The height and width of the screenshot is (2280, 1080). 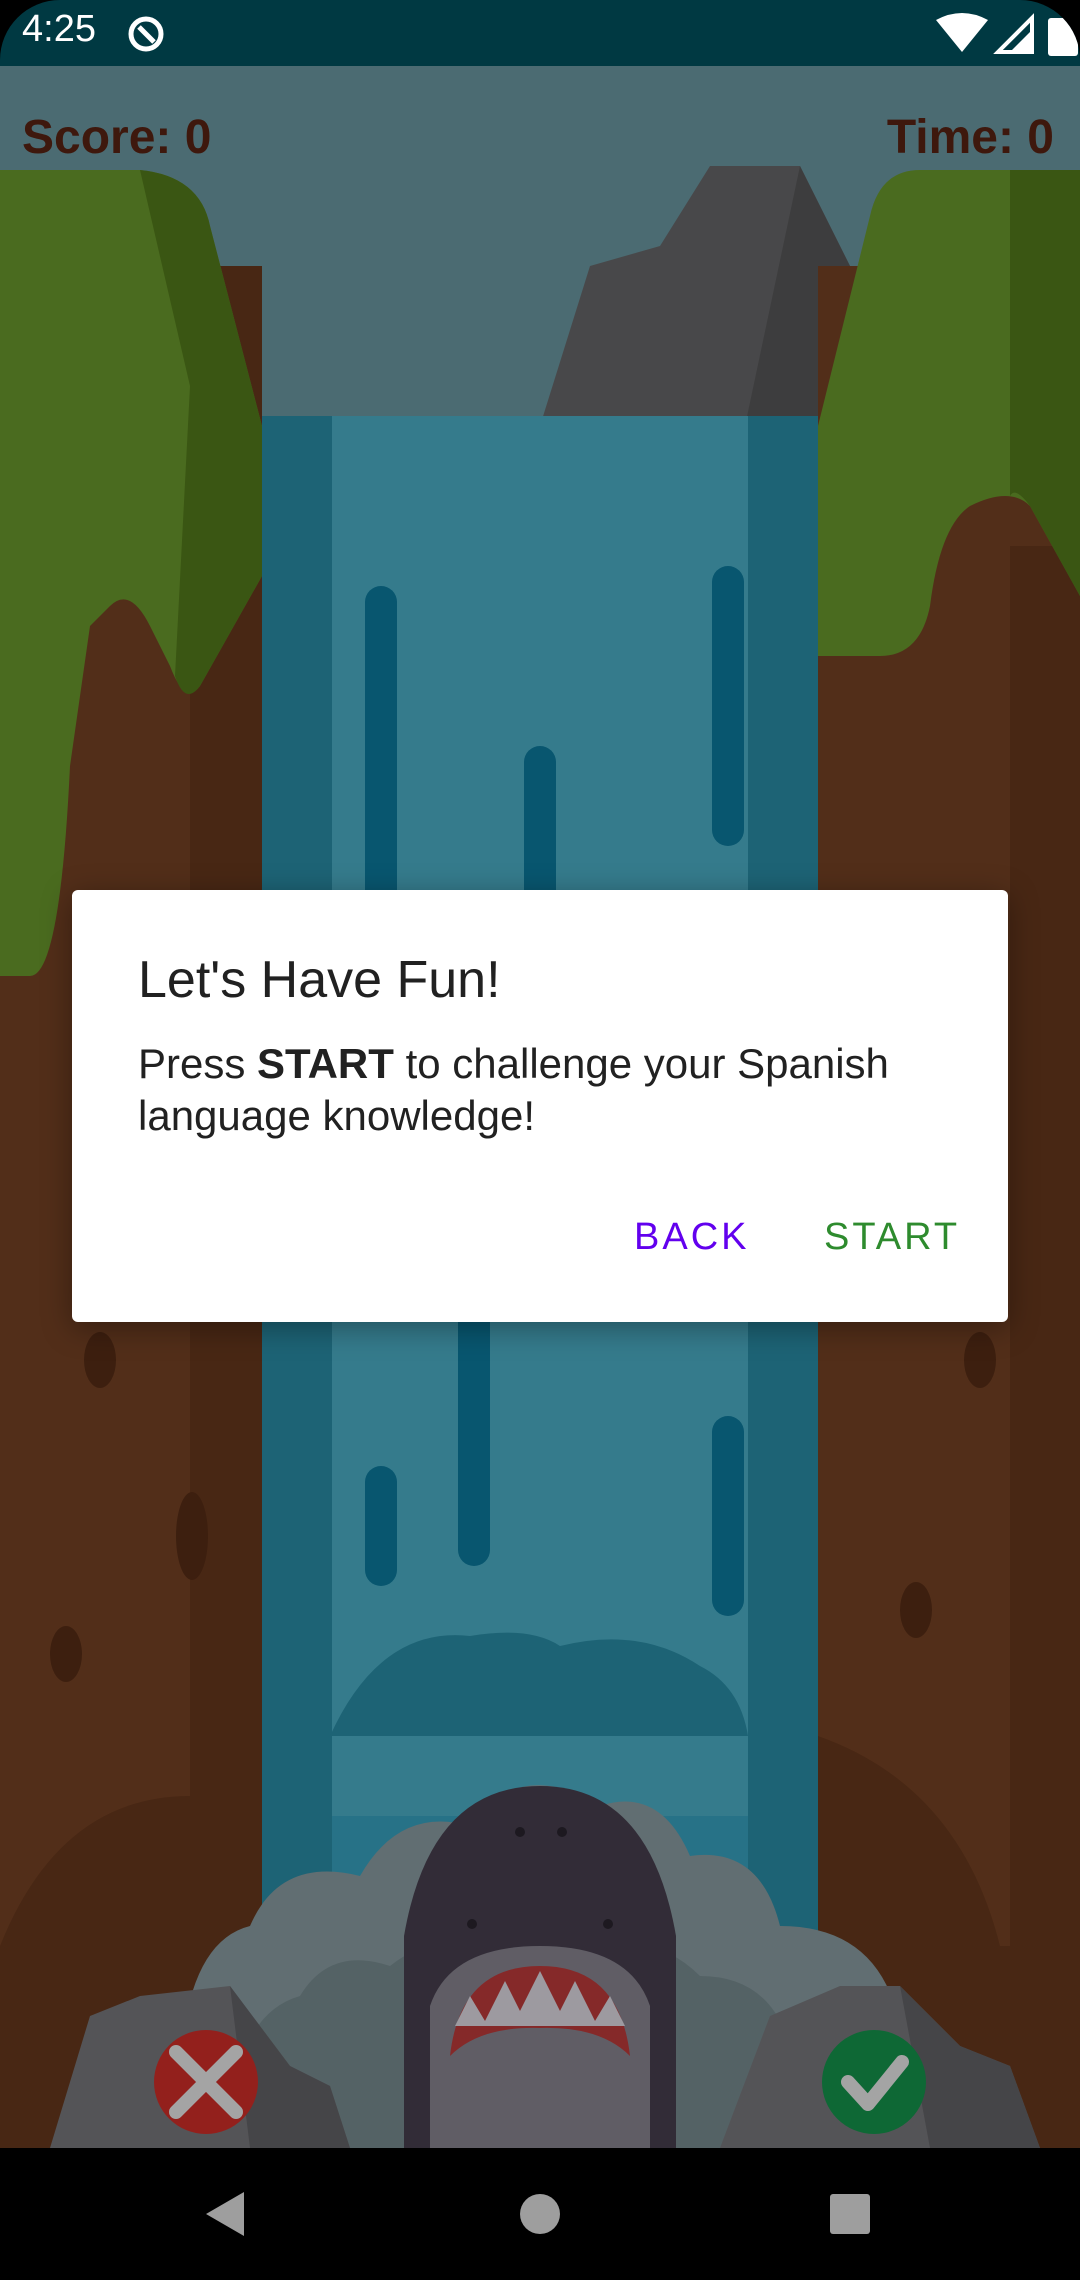 What do you see at coordinates (146, 36) in the screenshot?
I see `app-notification-icon` at bounding box center [146, 36].